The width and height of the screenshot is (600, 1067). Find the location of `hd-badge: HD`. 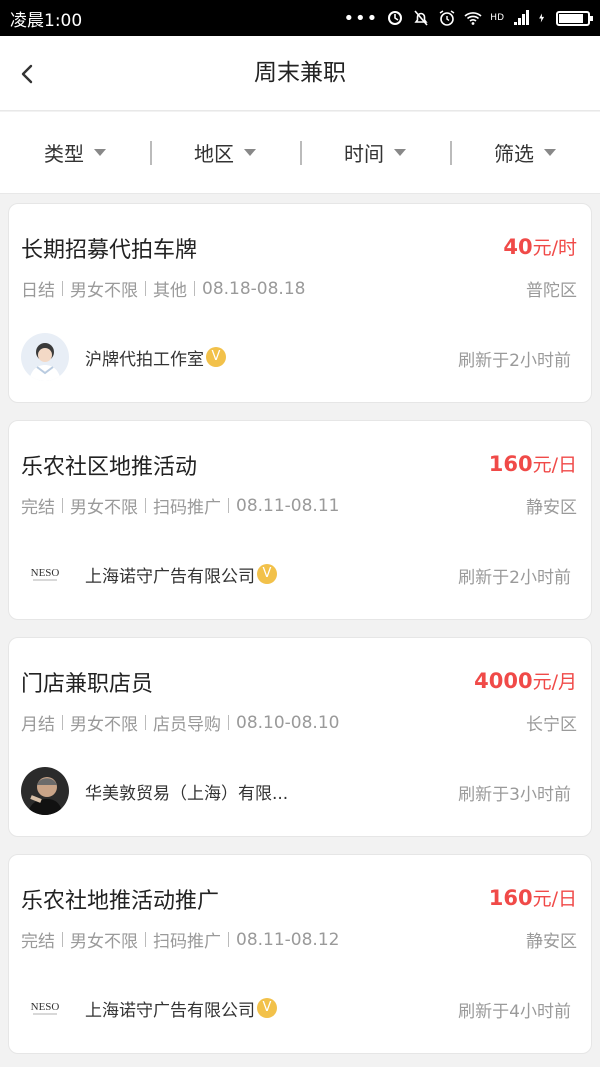

hd-badge: HD is located at coordinates (497, 18).